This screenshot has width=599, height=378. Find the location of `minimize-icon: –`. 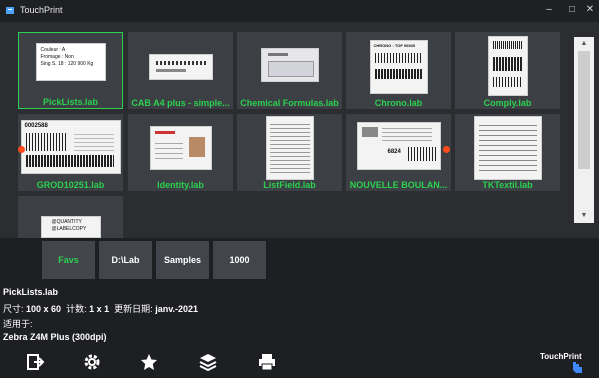

minimize-icon: – is located at coordinates (549, 10).